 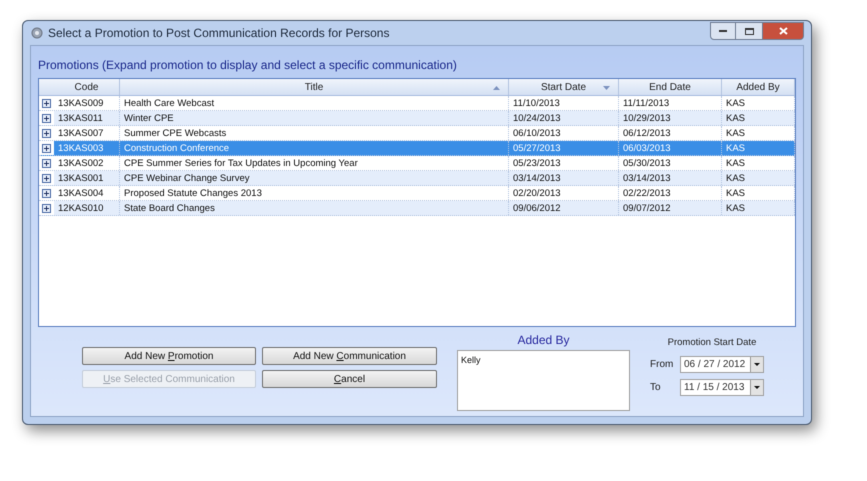 I want to click on table-cell: State Board Changes, so click(x=314, y=208).